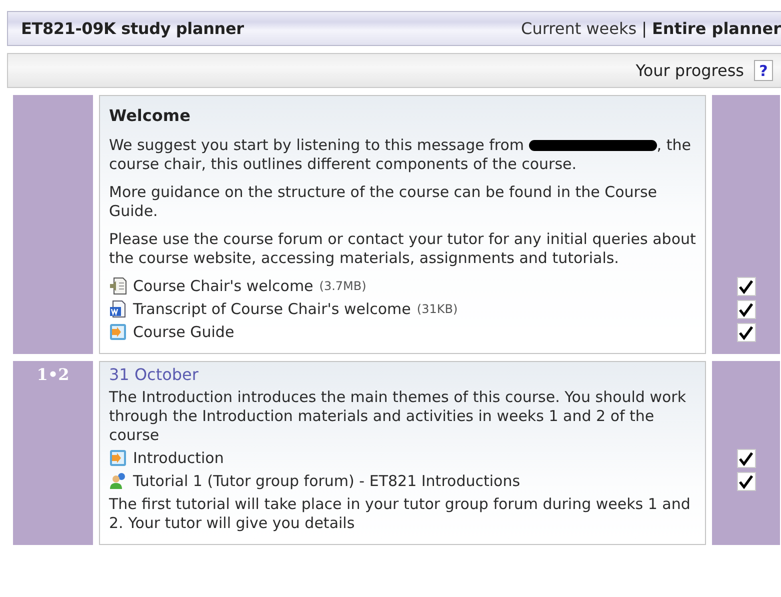 The width and height of the screenshot is (781, 597). I want to click on view-link: Entire planner, so click(716, 28).